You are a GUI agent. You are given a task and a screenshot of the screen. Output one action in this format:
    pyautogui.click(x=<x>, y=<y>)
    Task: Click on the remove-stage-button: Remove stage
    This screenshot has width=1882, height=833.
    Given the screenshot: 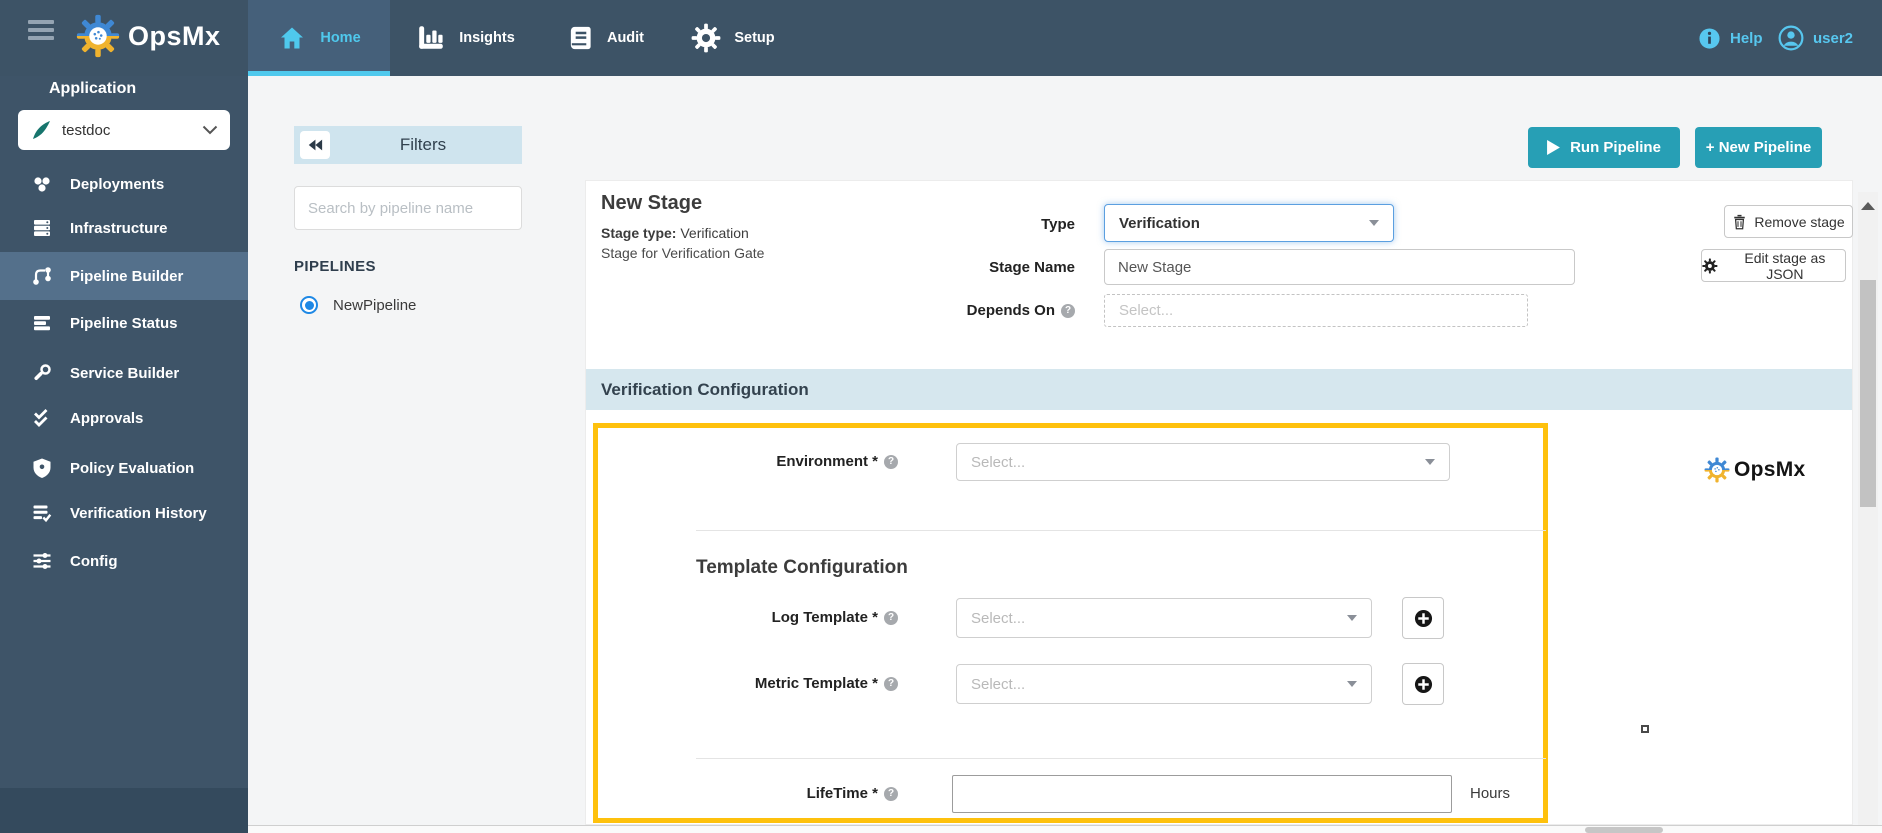 What is the action you would take?
    pyautogui.click(x=1788, y=221)
    